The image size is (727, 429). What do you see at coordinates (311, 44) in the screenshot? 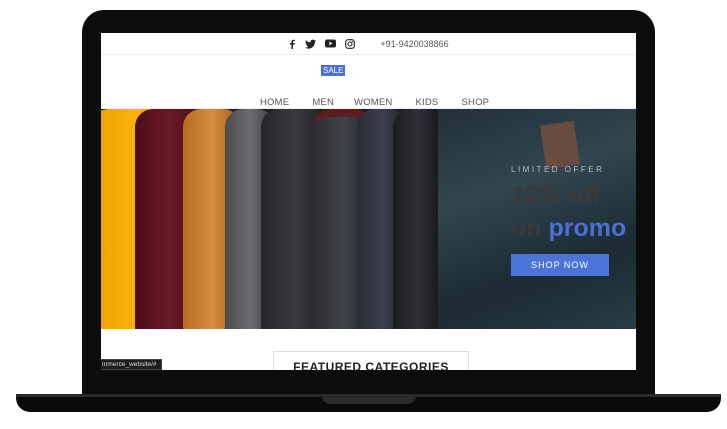
I see `twitter-icon` at bounding box center [311, 44].